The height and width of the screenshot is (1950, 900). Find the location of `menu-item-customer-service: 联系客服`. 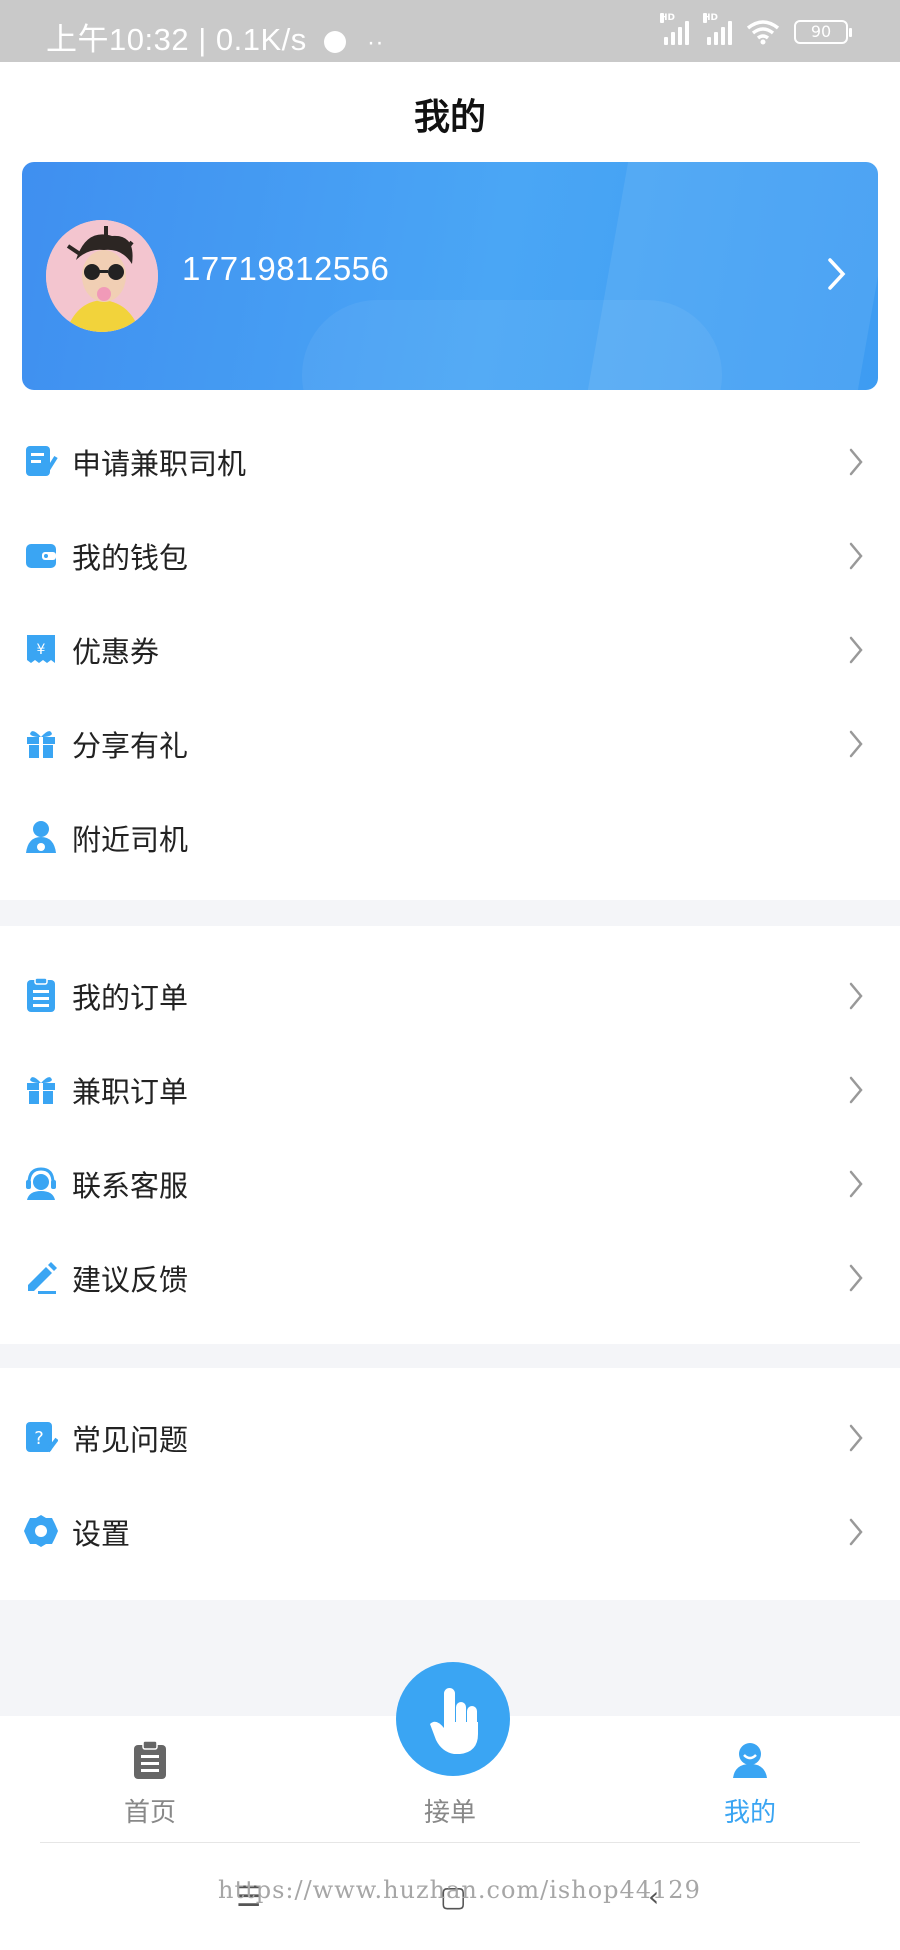

menu-item-customer-service: 联系客服 is located at coordinates (450, 1183).